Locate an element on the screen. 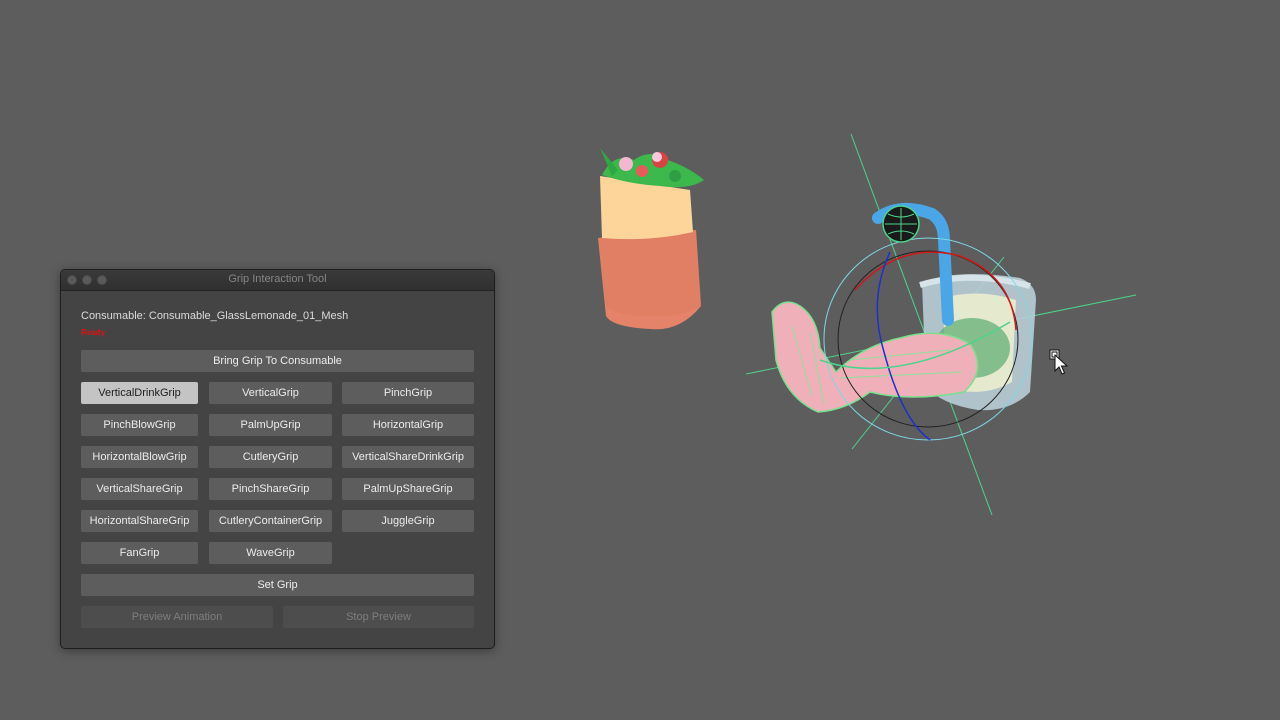  grip-button-pinch-share: PinchShareGrip is located at coordinates (270, 489).